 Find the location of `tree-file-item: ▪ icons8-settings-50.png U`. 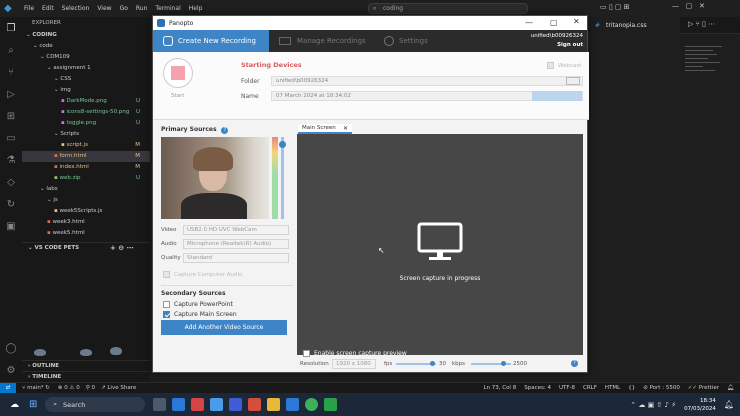

tree-file-item: ▪ icons8-settings-50.png U is located at coordinates (86, 112).